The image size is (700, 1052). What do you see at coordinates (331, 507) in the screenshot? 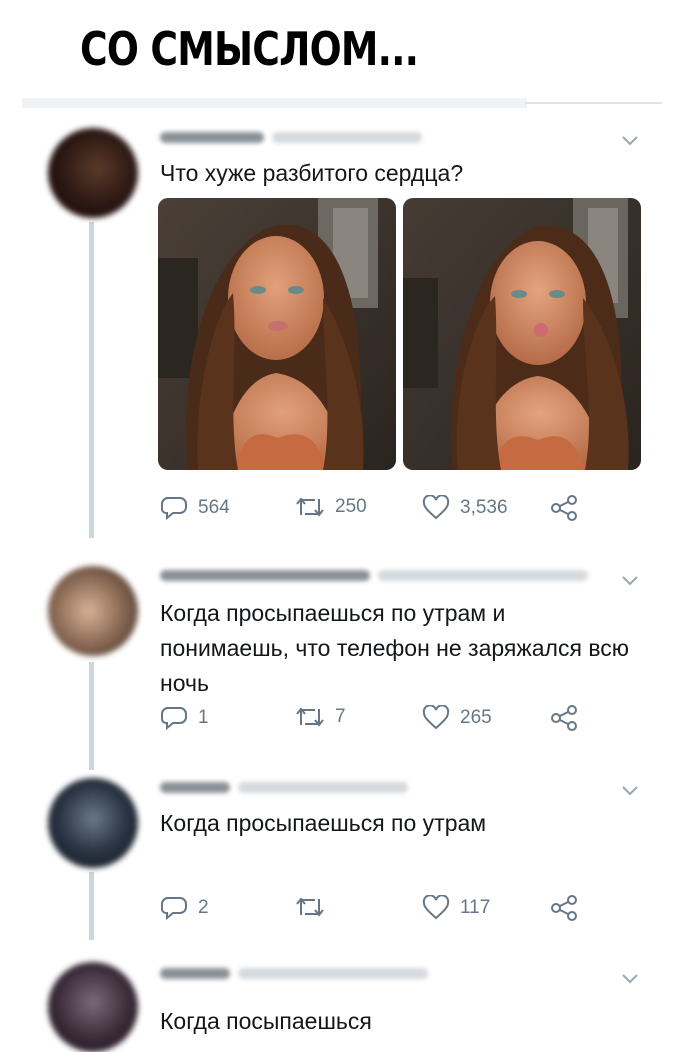
I see `retweet-button: 250` at bounding box center [331, 507].